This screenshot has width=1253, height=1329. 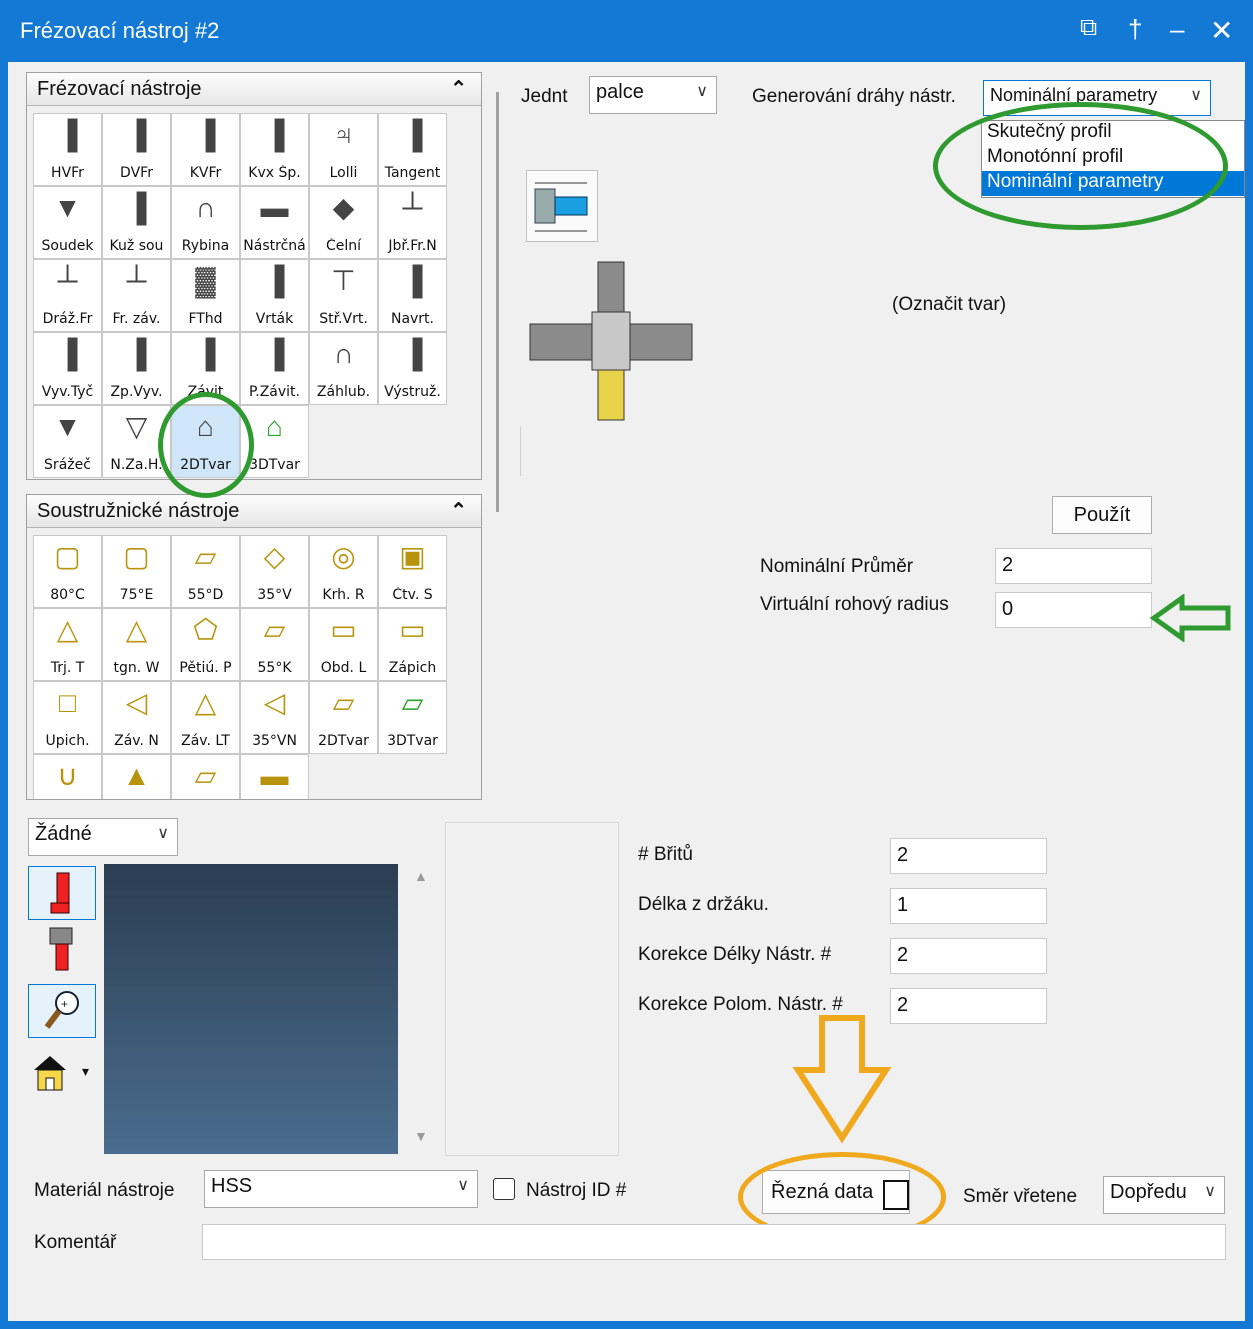 What do you see at coordinates (1073, 566) in the screenshot?
I see `nominal-diameter-input: 2` at bounding box center [1073, 566].